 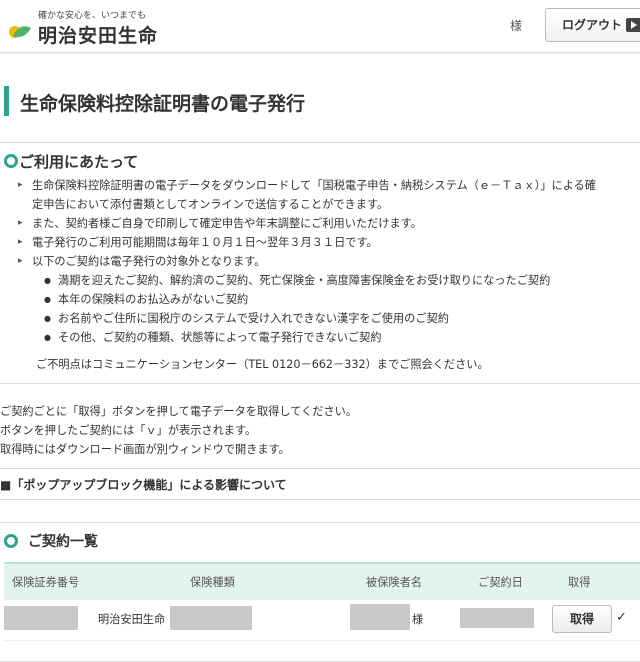 I want to click on contracts-table-header: 保険証券番号 保険種類 被保険者名 ご契約日 取得, so click(x=322, y=581).